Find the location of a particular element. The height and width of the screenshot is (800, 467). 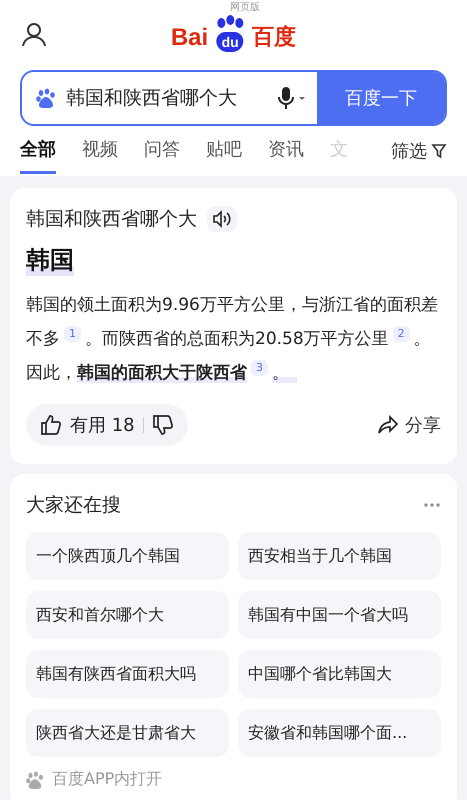

share-button: 分享 is located at coordinates (409, 425).